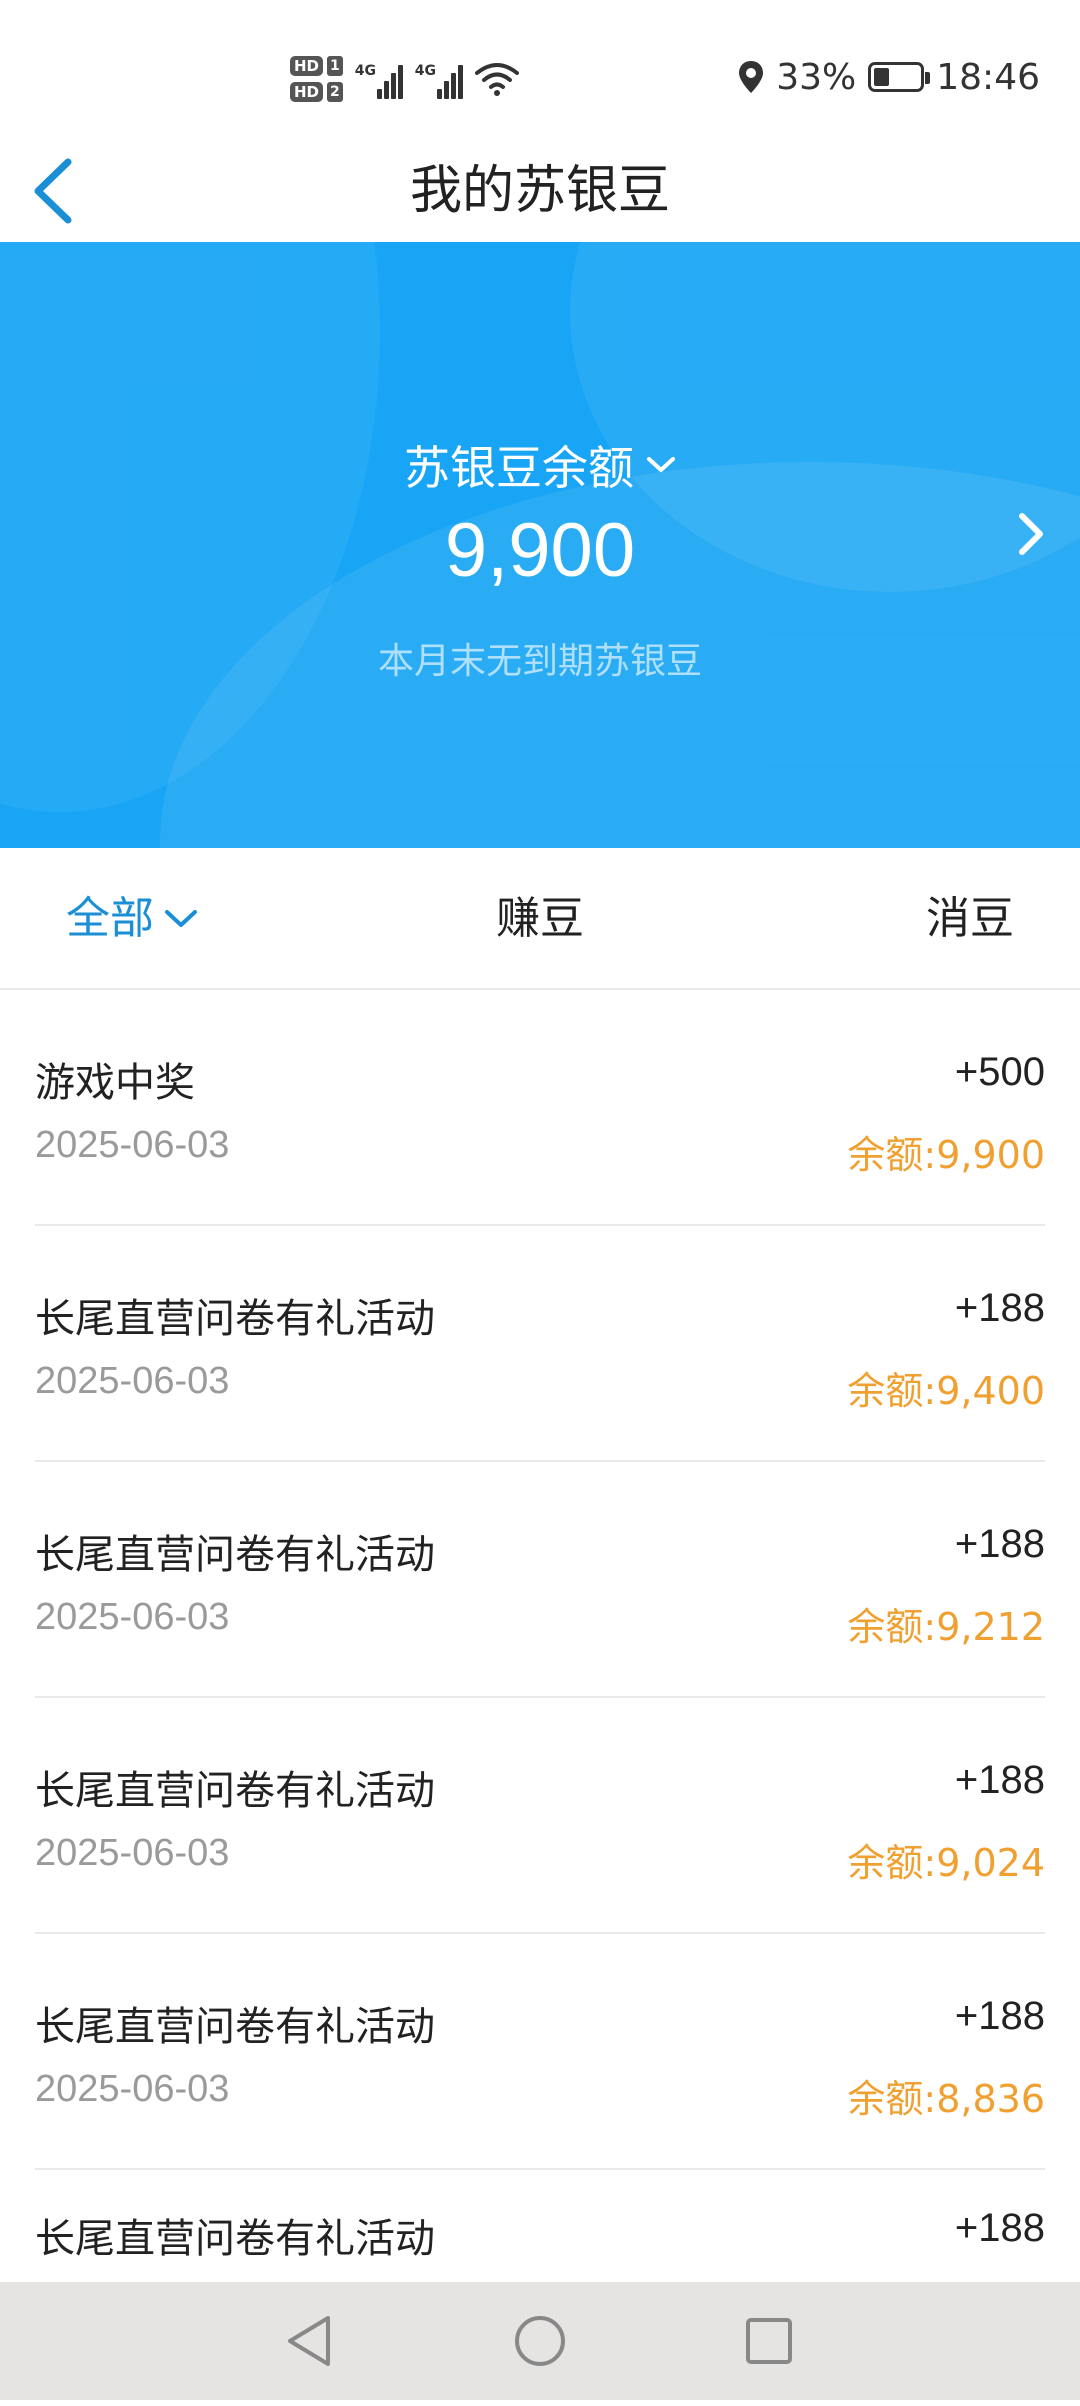 Image resolution: width=1080 pixels, height=2406 pixels. Describe the element at coordinates (439, 79) in the screenshot. I see `signal-icon-2: 4G` at that location.